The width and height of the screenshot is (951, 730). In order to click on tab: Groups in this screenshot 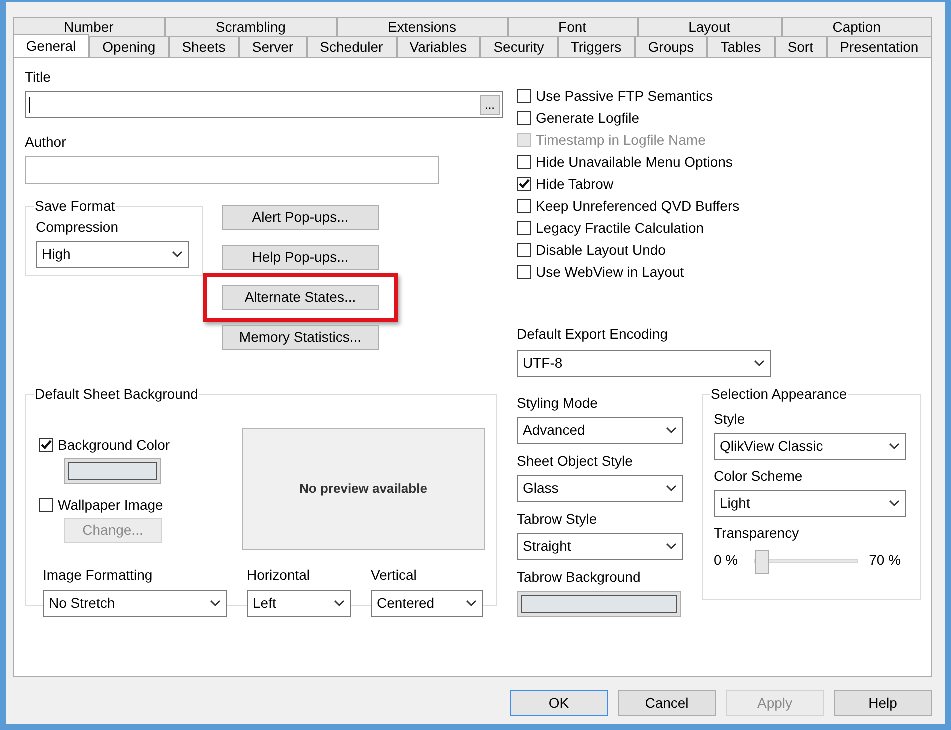, I will do `click(671, 46)`.